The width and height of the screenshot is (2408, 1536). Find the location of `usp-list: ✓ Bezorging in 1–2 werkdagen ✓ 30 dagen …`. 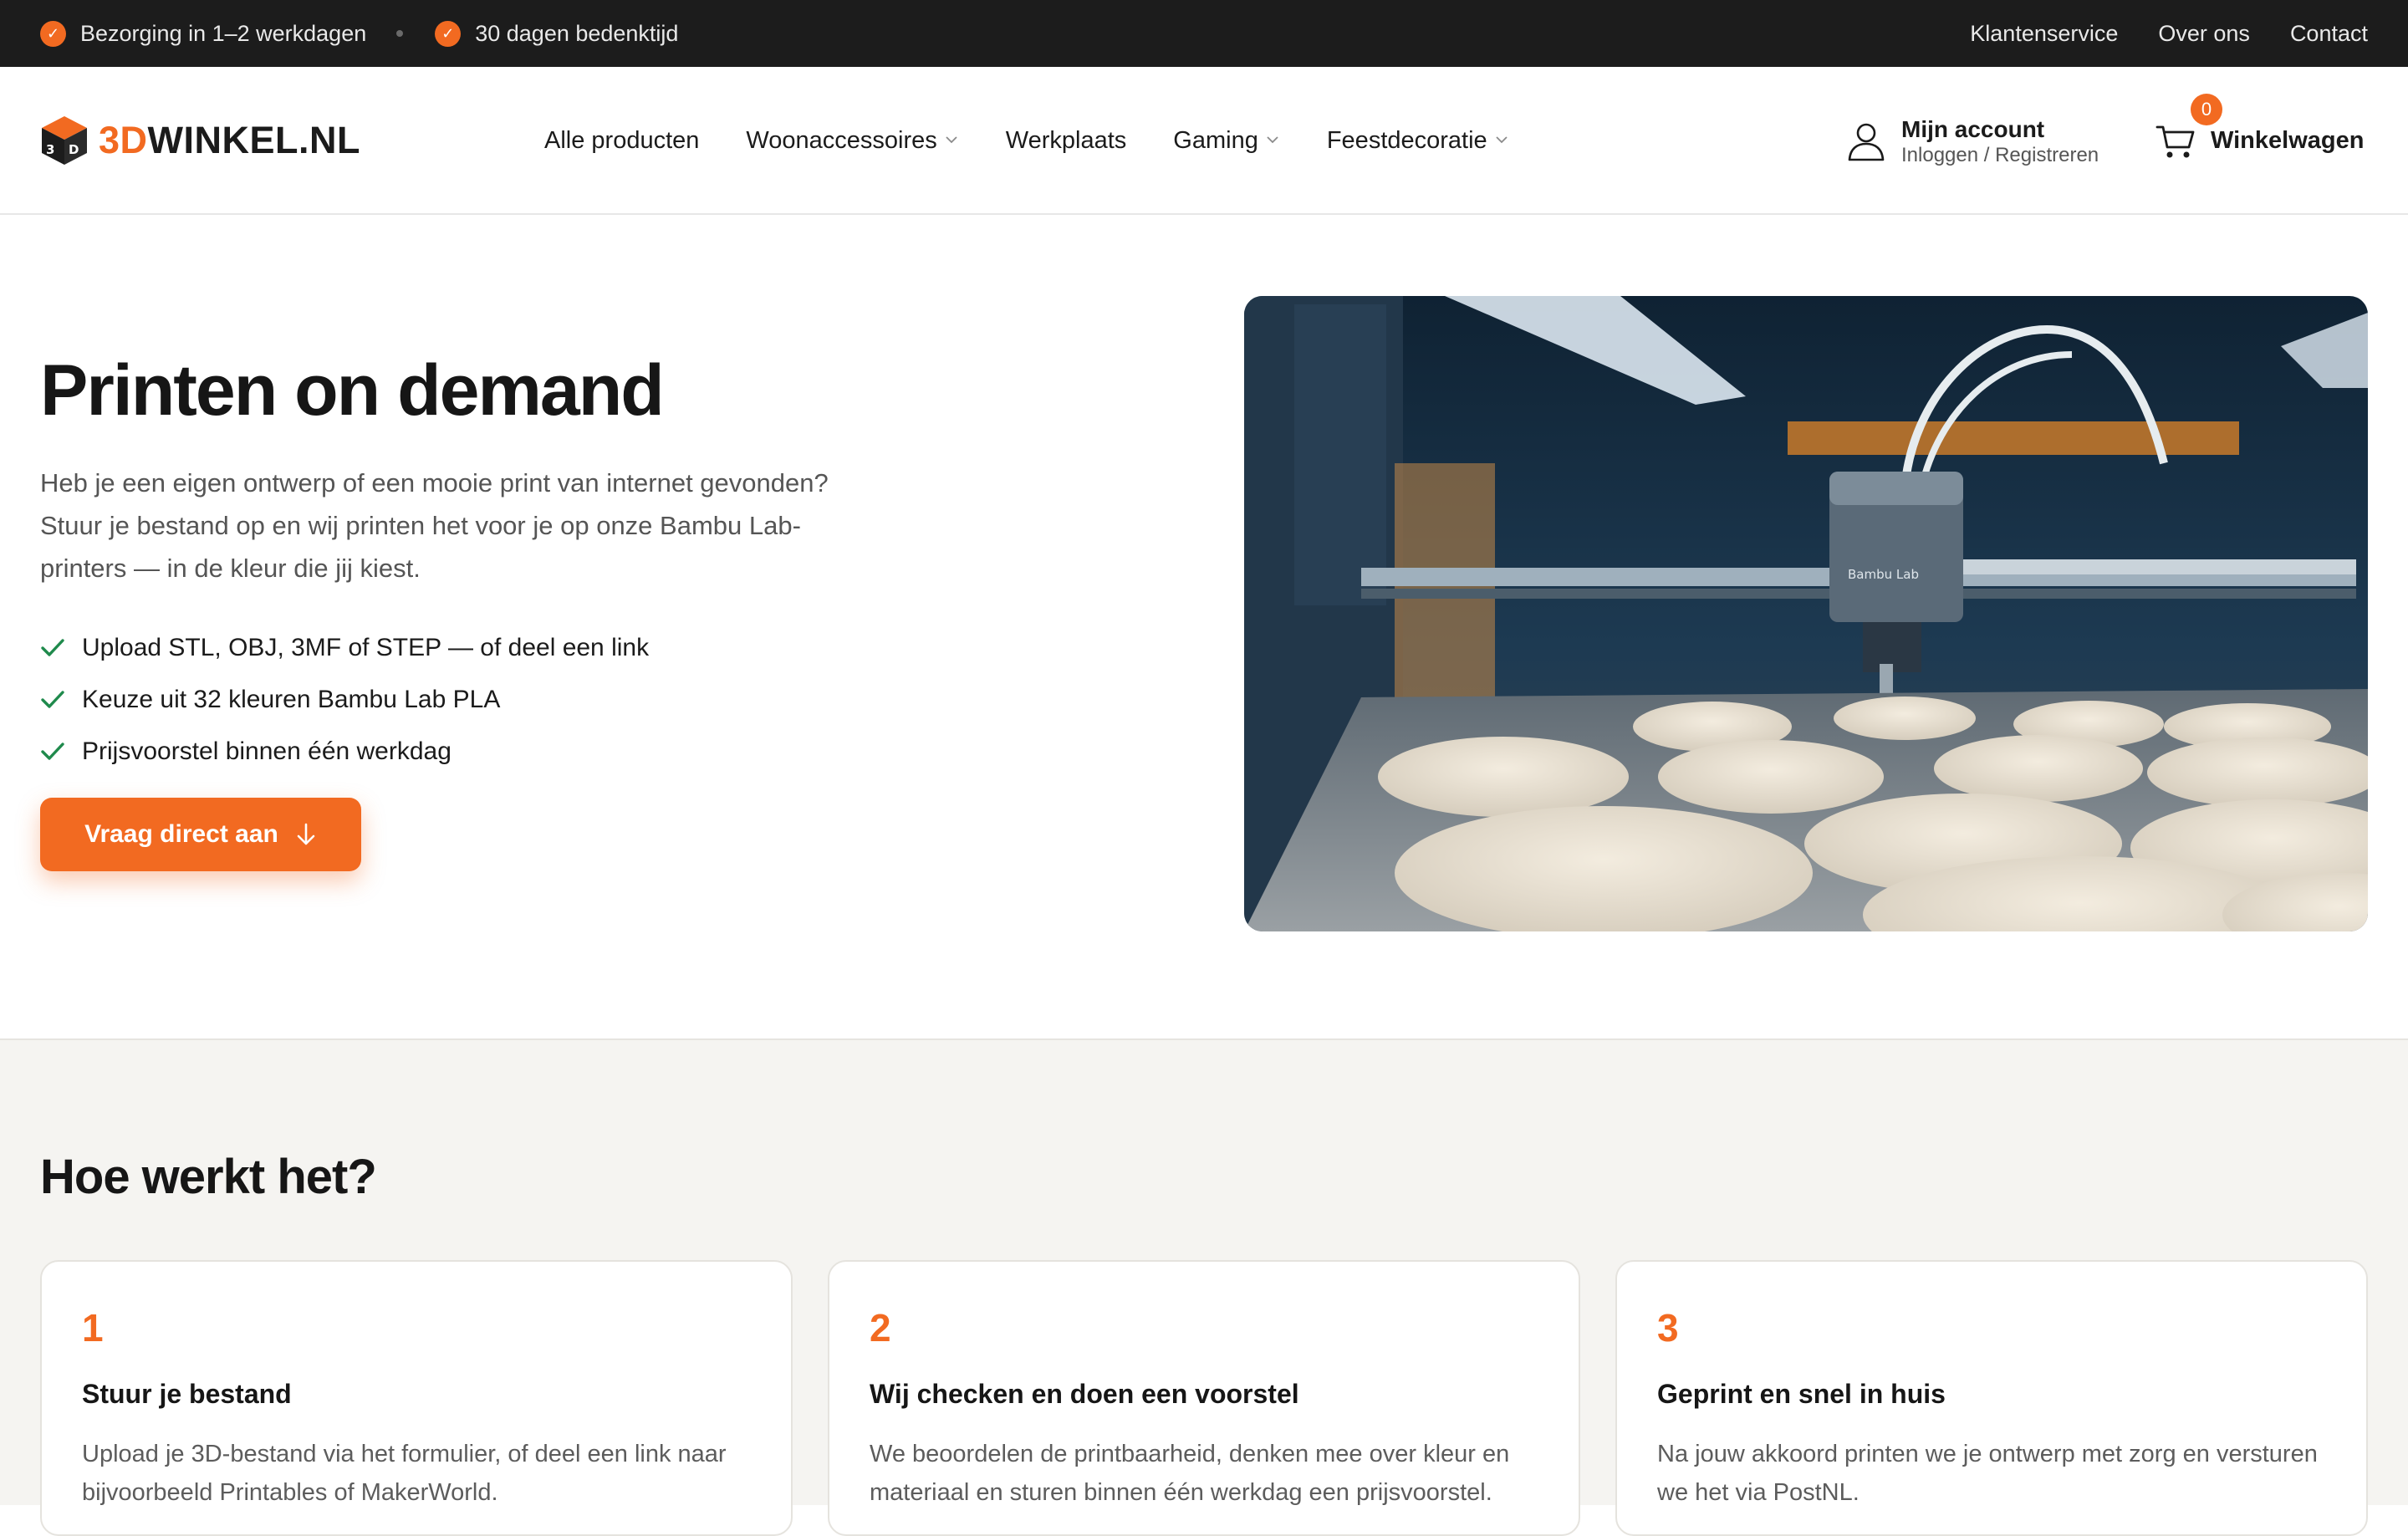

usp-list: ✓ Bezorging in 1–2 werkdagen ✓ 30 dagen … is located at coordinates (359, 33).